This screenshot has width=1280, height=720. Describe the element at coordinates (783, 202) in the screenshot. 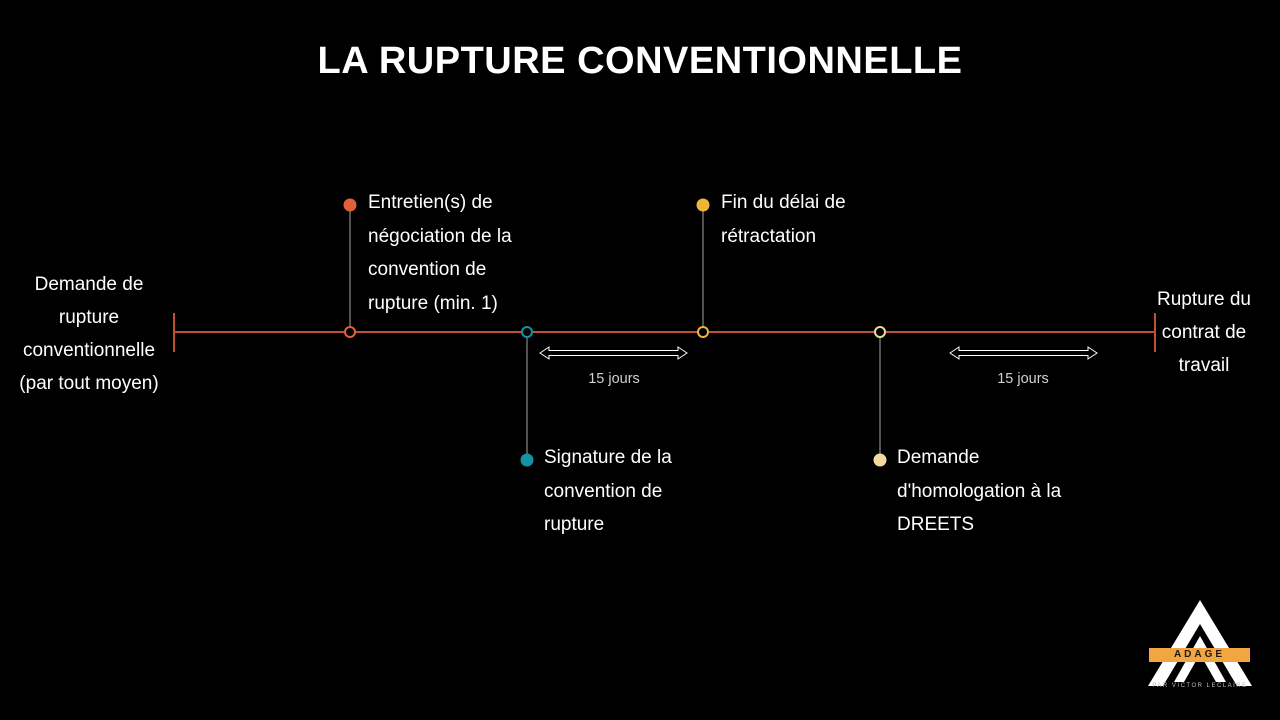

I see `step-3-label-line: Fin du délai de` at that location.